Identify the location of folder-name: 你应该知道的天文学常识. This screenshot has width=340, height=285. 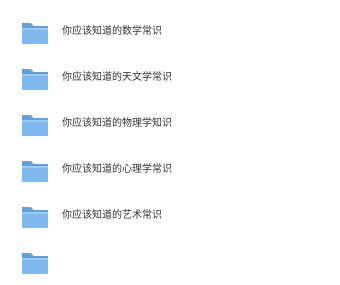
(117, 77).